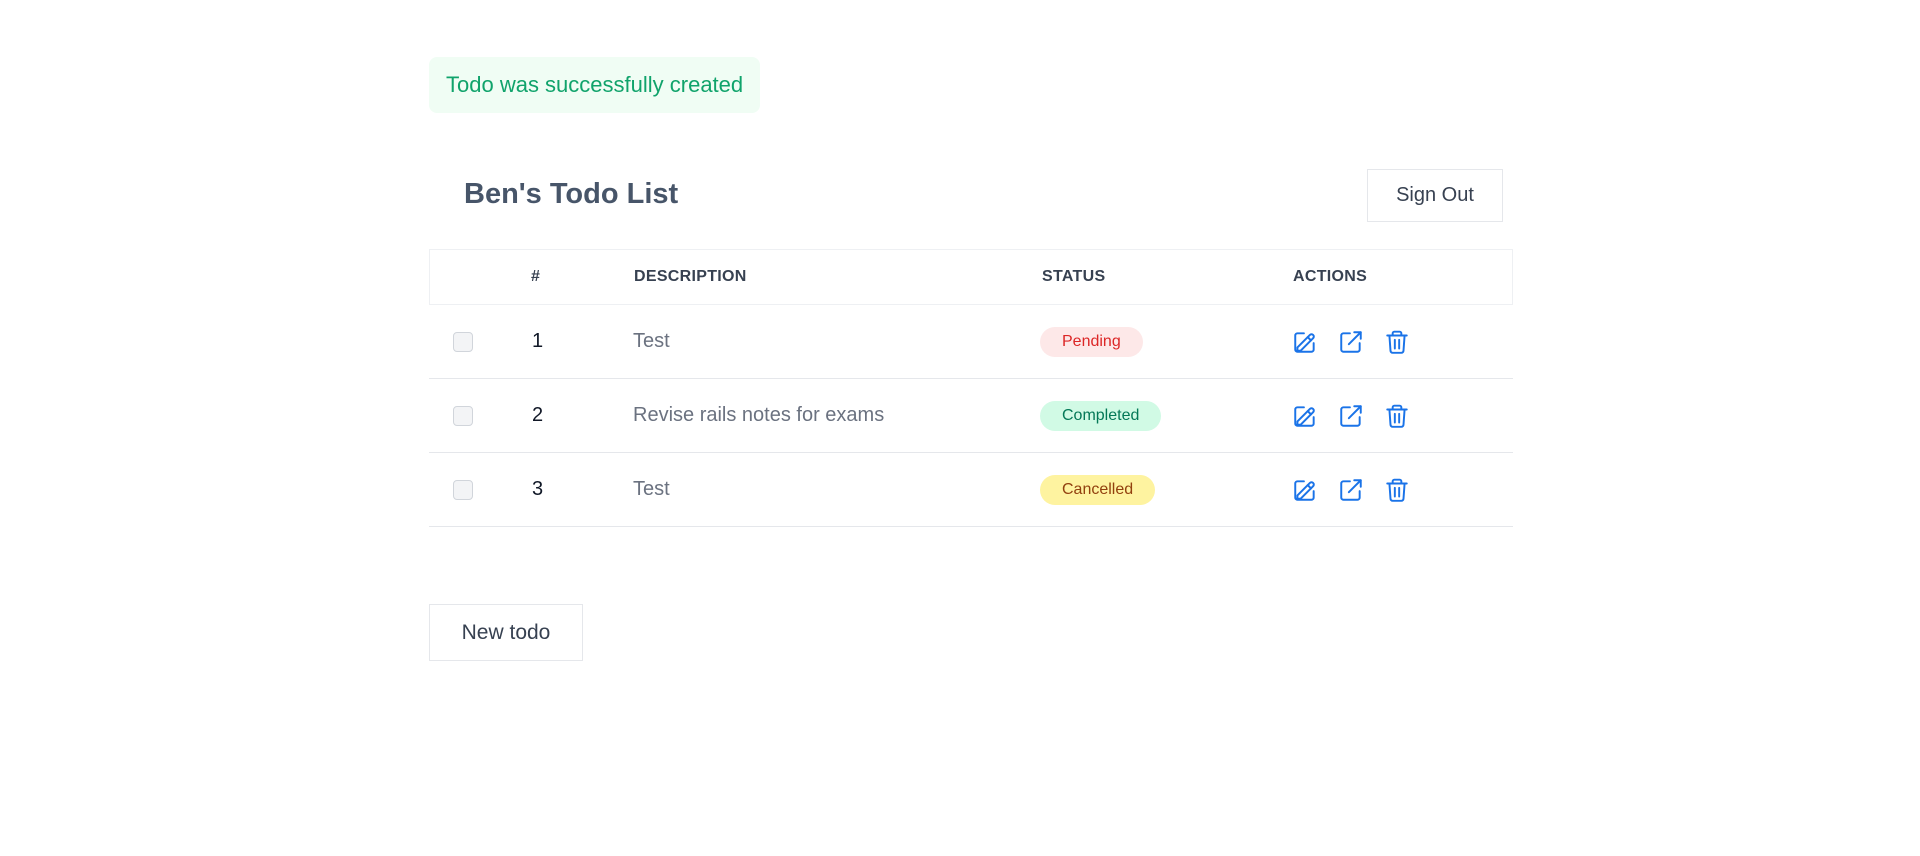 The width and height of the screenshot is (1920, 856). What do you see at coordinates (1101, 415) in the screenshot?
I see `status-badge: Completed` at bounding box center [1101, 415].